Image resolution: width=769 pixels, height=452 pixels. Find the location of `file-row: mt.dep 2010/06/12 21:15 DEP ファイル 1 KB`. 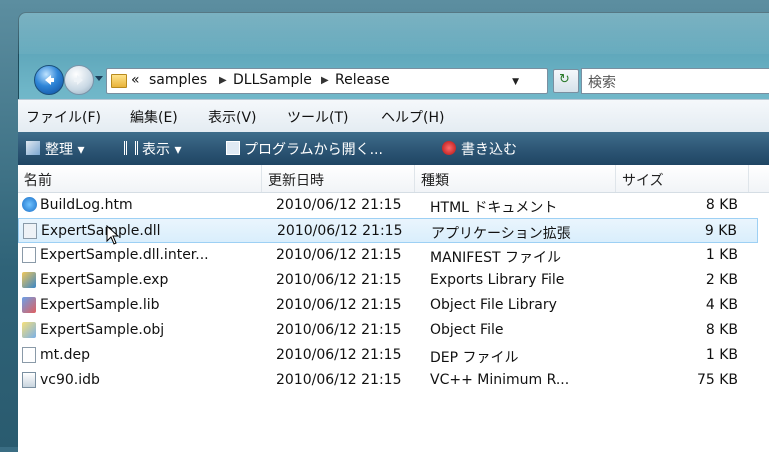

file-row: mt.dep 2010/06/12 21:15 DEP ファイル 1 KB is located at coordinates (388, 355).